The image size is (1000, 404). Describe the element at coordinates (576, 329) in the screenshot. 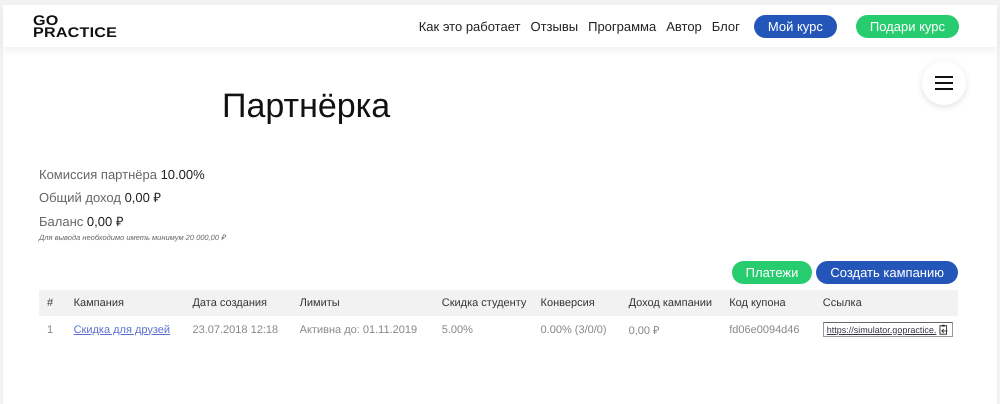

I see `table-cell: 0.00% (3/0/0)` at that location.